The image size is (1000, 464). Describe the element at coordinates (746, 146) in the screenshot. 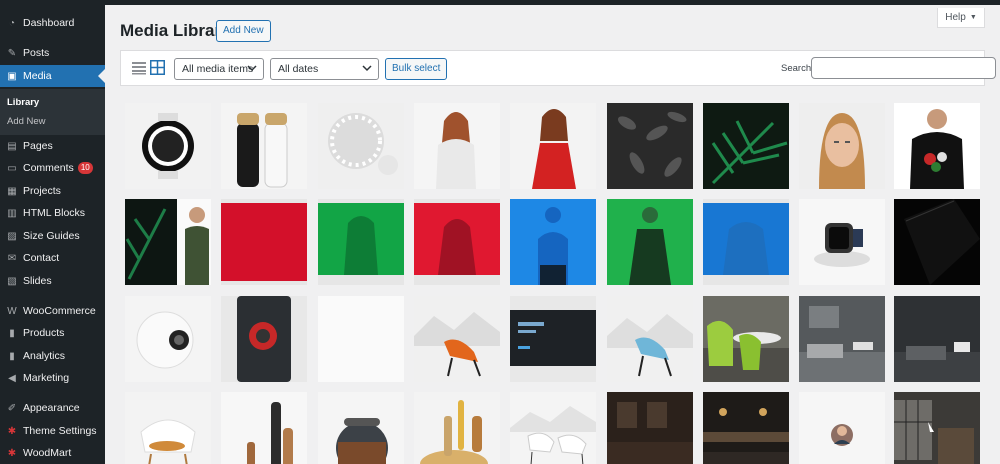

I see `attachment-palm-leaves` at that location.